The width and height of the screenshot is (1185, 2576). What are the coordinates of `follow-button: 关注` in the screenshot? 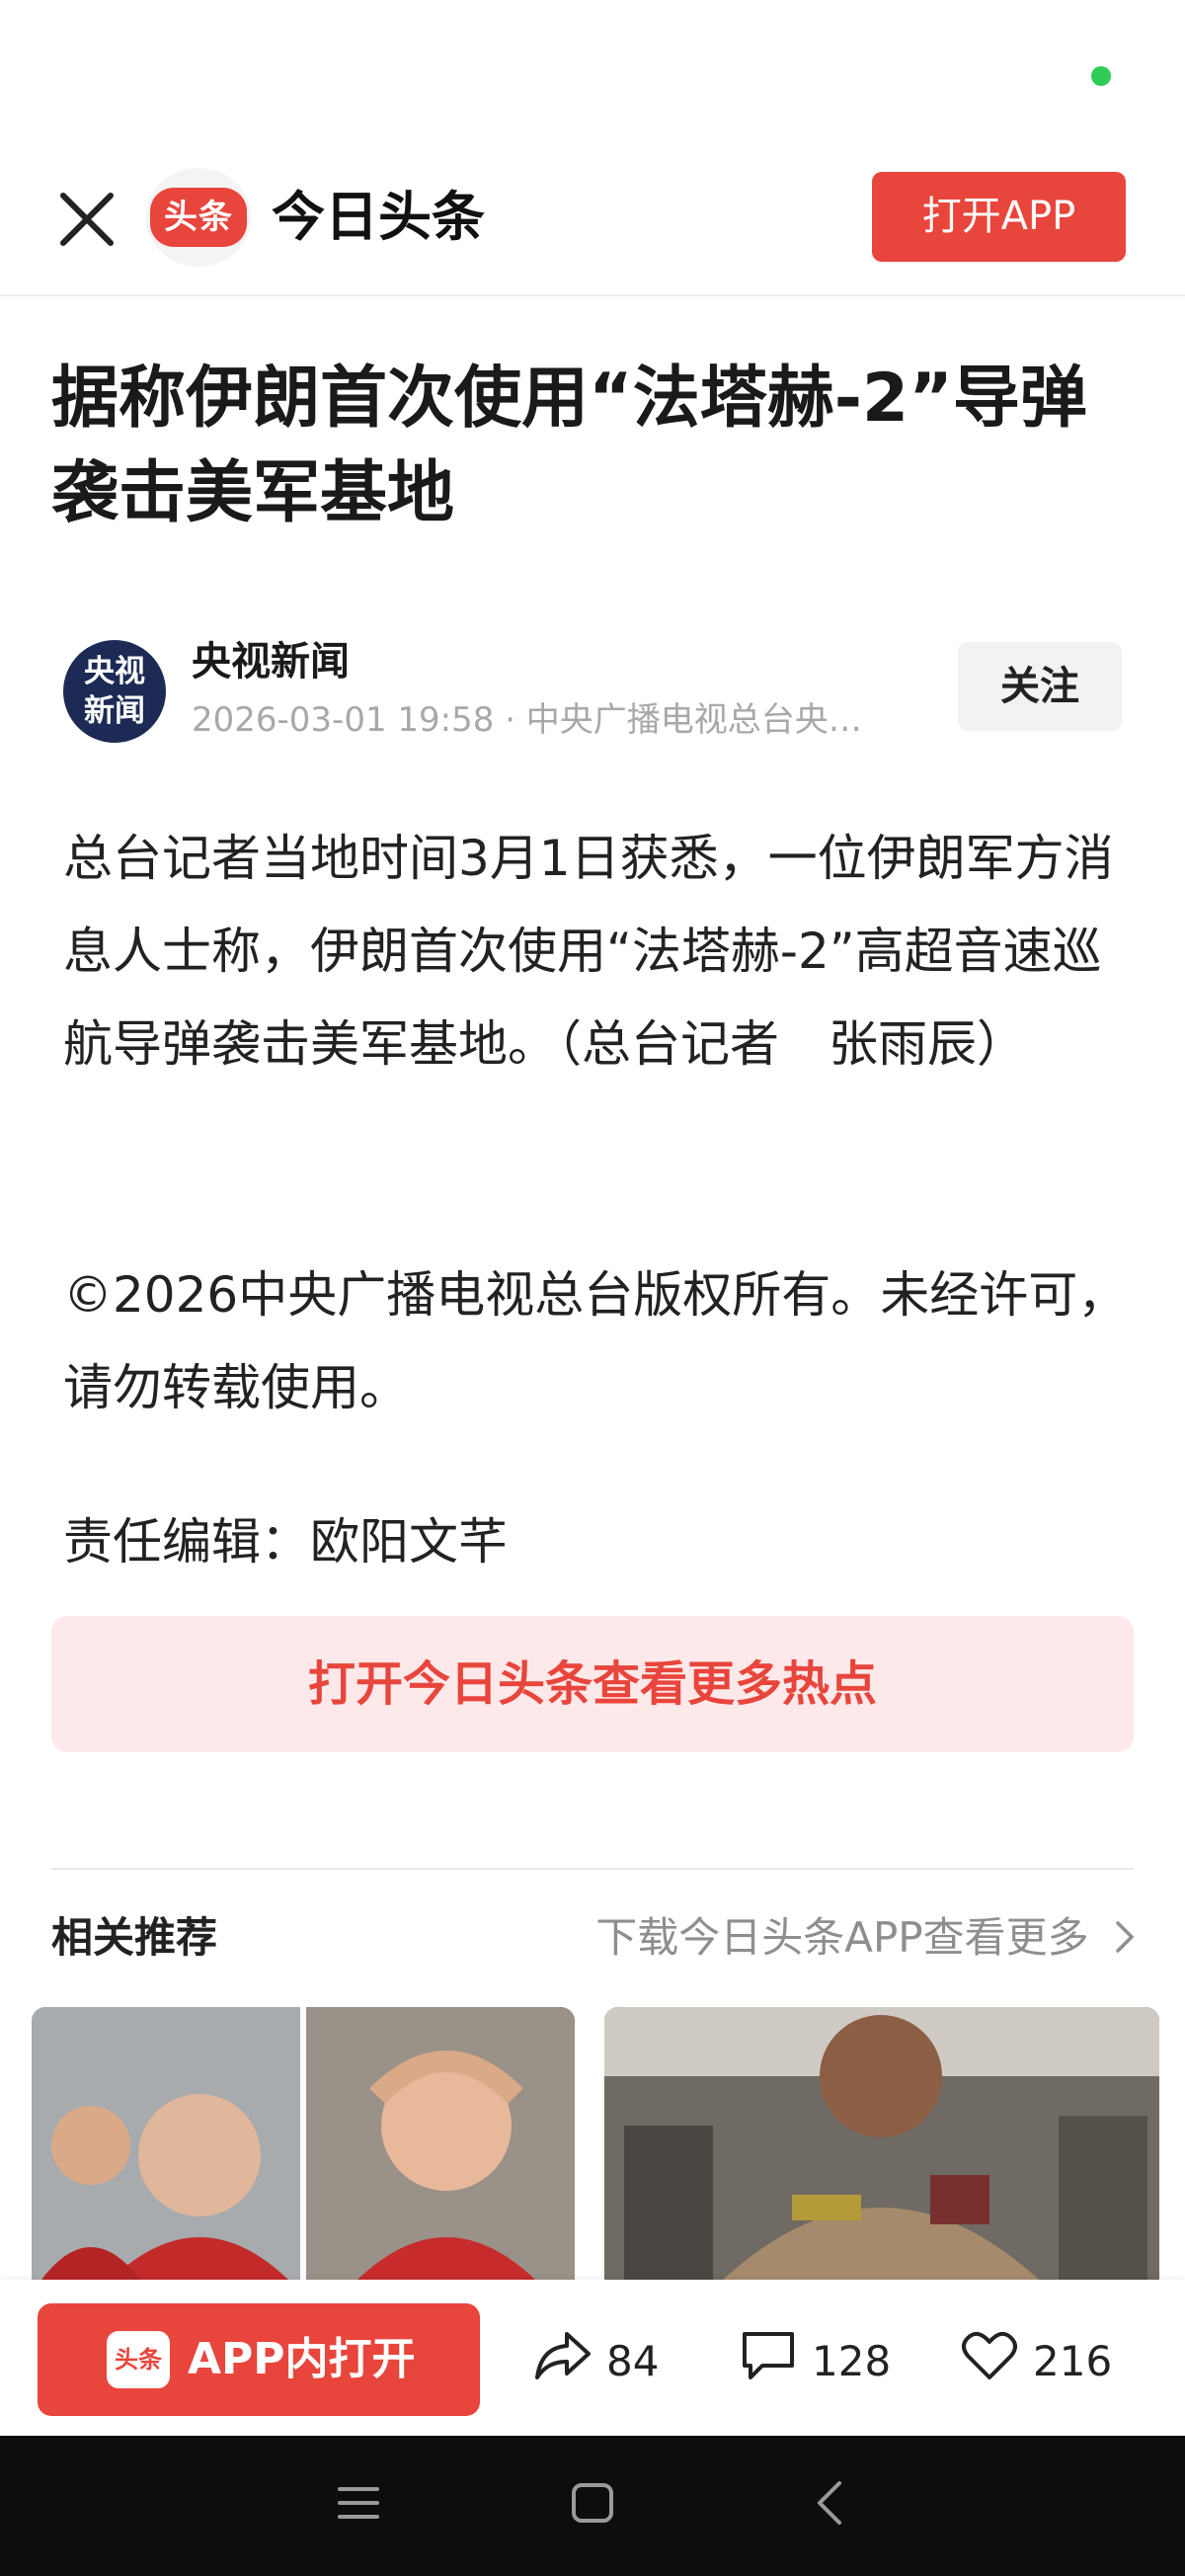 It's located at (1040, 686).